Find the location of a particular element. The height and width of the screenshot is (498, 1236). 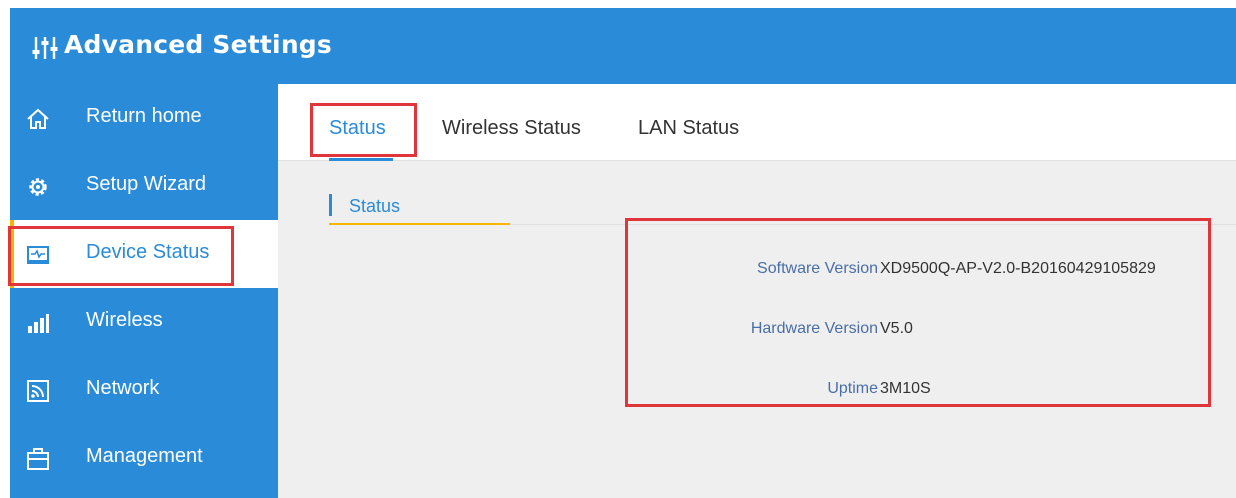

sidebar-item-label: Return home is located at coordinates (144, 116).